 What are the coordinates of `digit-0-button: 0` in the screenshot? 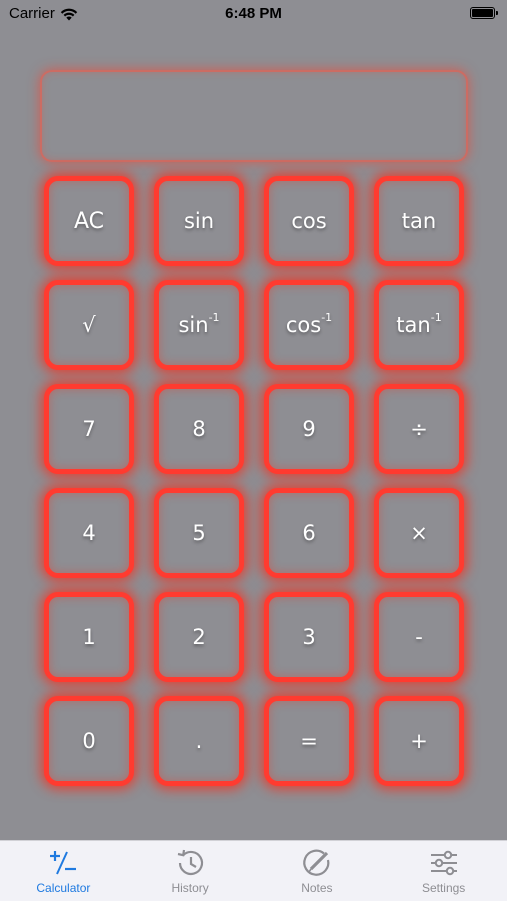 It's located at (89, 741).